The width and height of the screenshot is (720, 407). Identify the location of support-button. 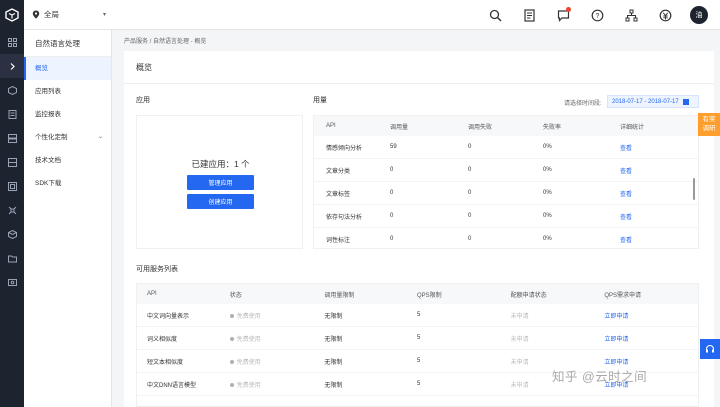
(710, 349).